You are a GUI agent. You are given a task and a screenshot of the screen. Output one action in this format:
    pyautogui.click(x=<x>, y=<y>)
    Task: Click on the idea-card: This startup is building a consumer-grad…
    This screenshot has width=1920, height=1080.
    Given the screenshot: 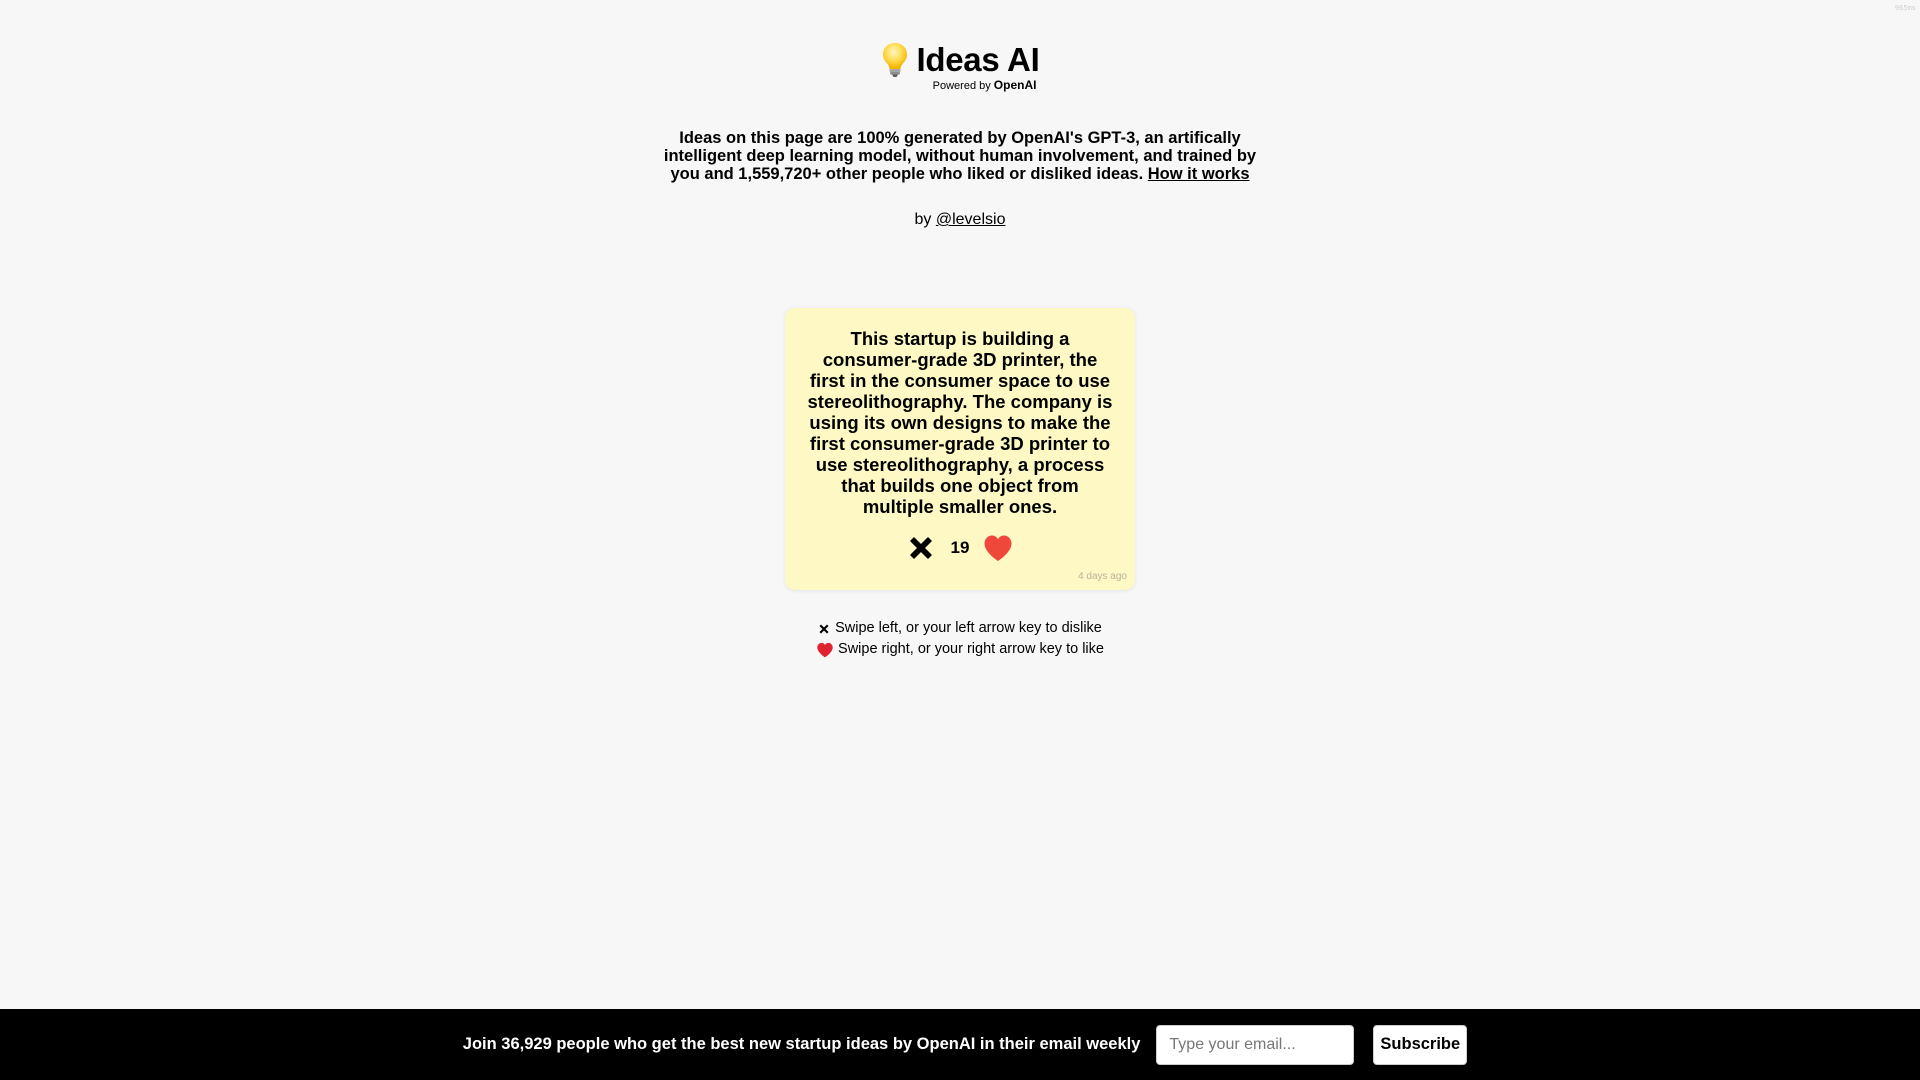 What is the action you would take?
    pyautogui.click(x=960, y=449)
    